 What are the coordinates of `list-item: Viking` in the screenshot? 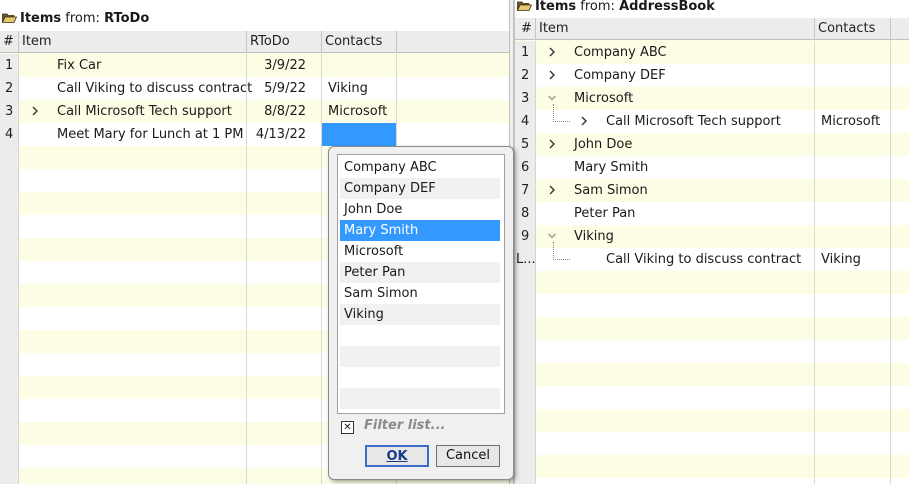 It's located at (420, 314).